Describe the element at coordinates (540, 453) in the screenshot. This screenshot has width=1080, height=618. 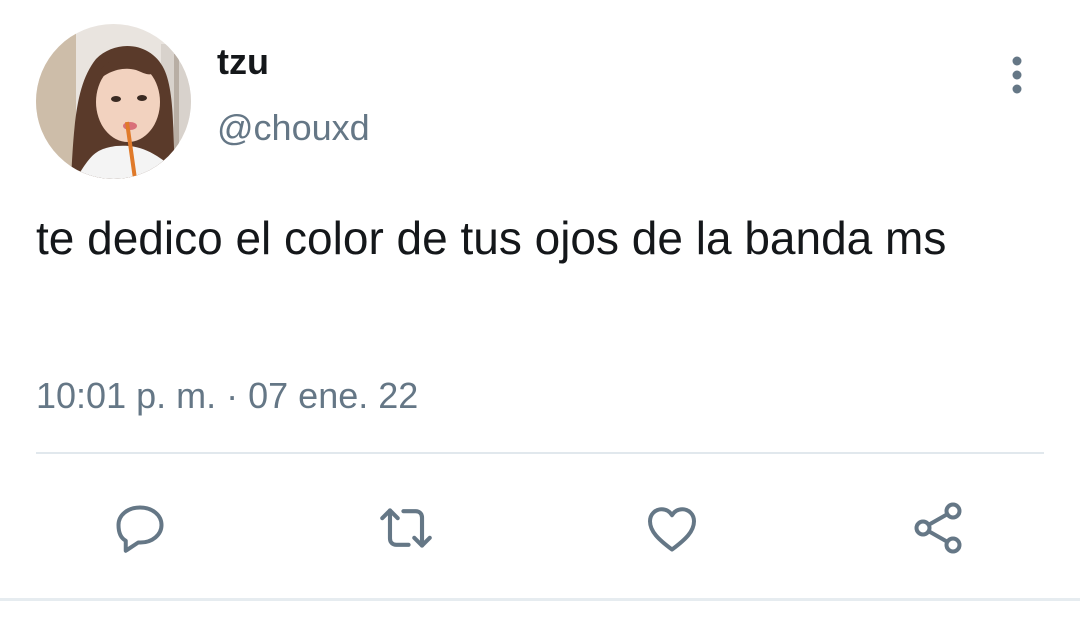
I see `divider` at that location.